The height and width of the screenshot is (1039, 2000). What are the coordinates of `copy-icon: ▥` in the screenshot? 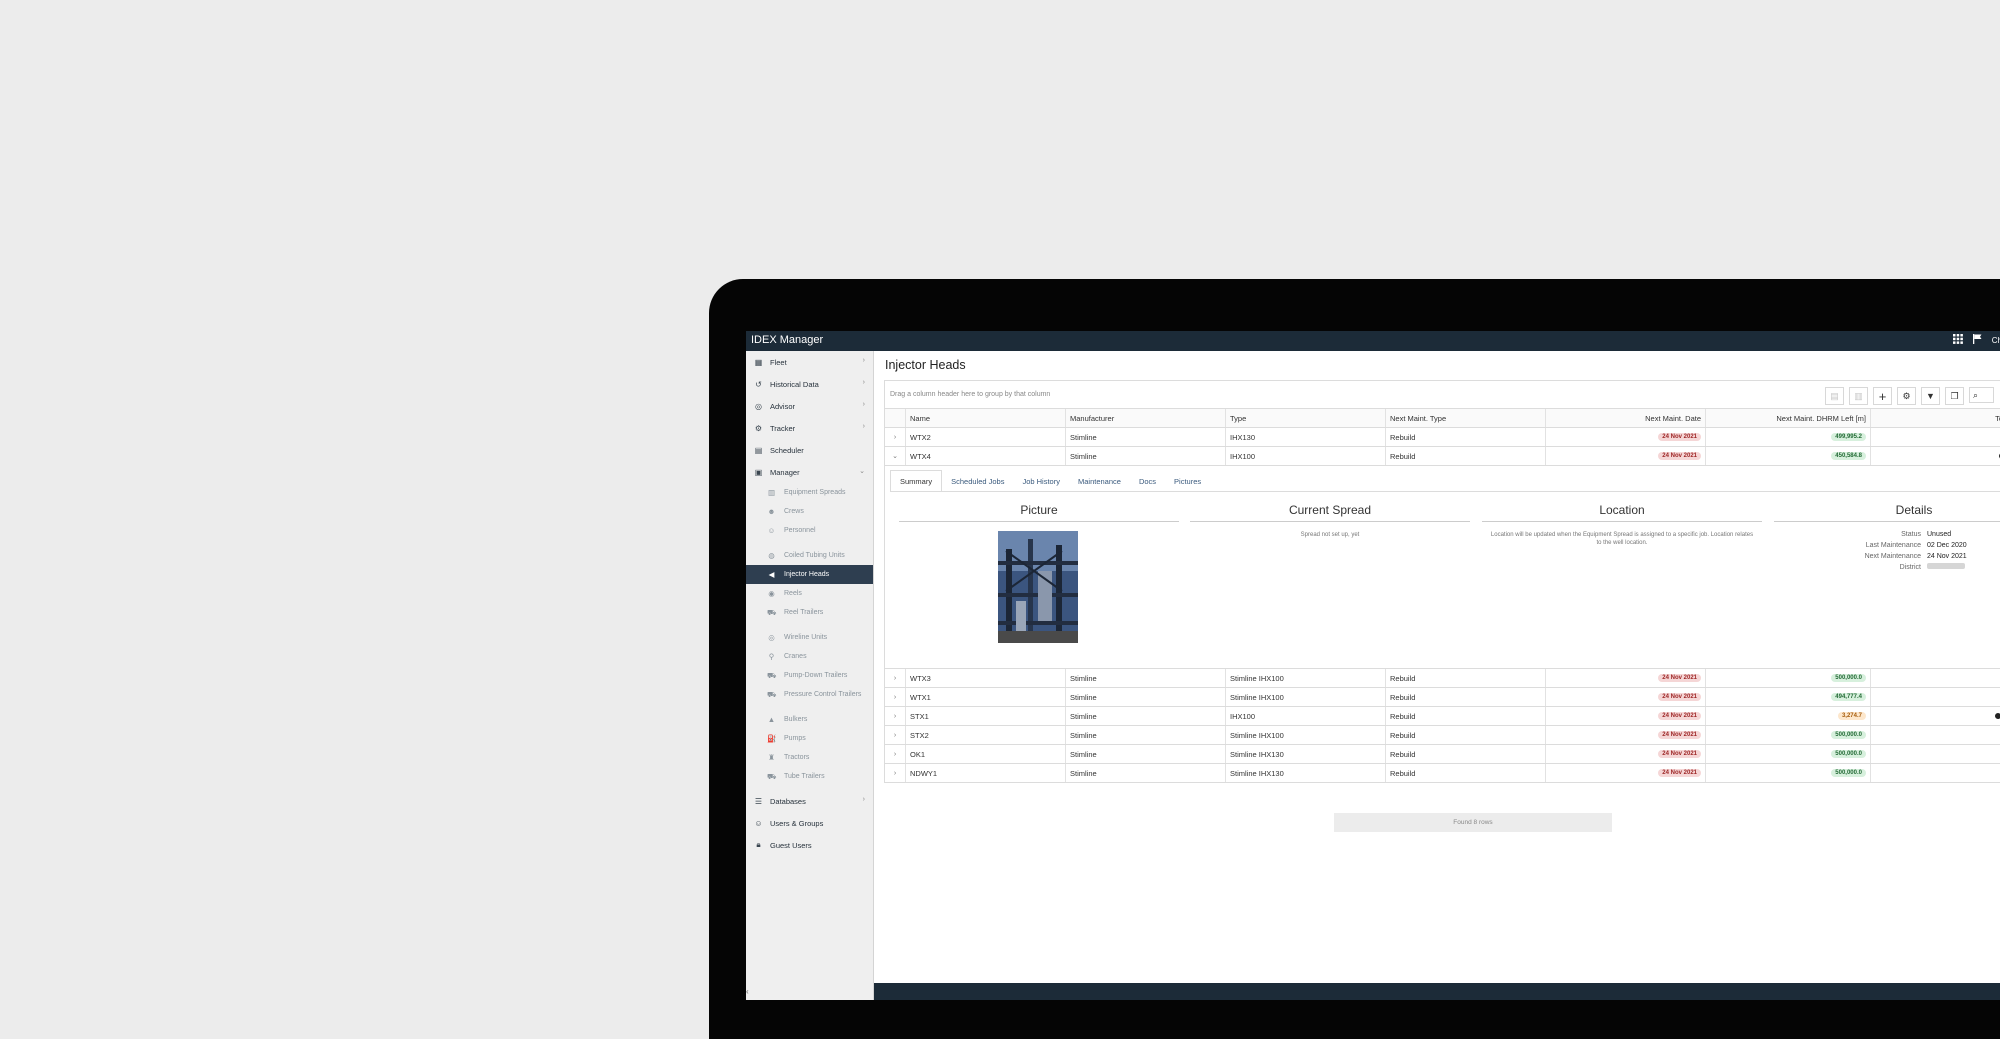 It's located at (1858, 396).